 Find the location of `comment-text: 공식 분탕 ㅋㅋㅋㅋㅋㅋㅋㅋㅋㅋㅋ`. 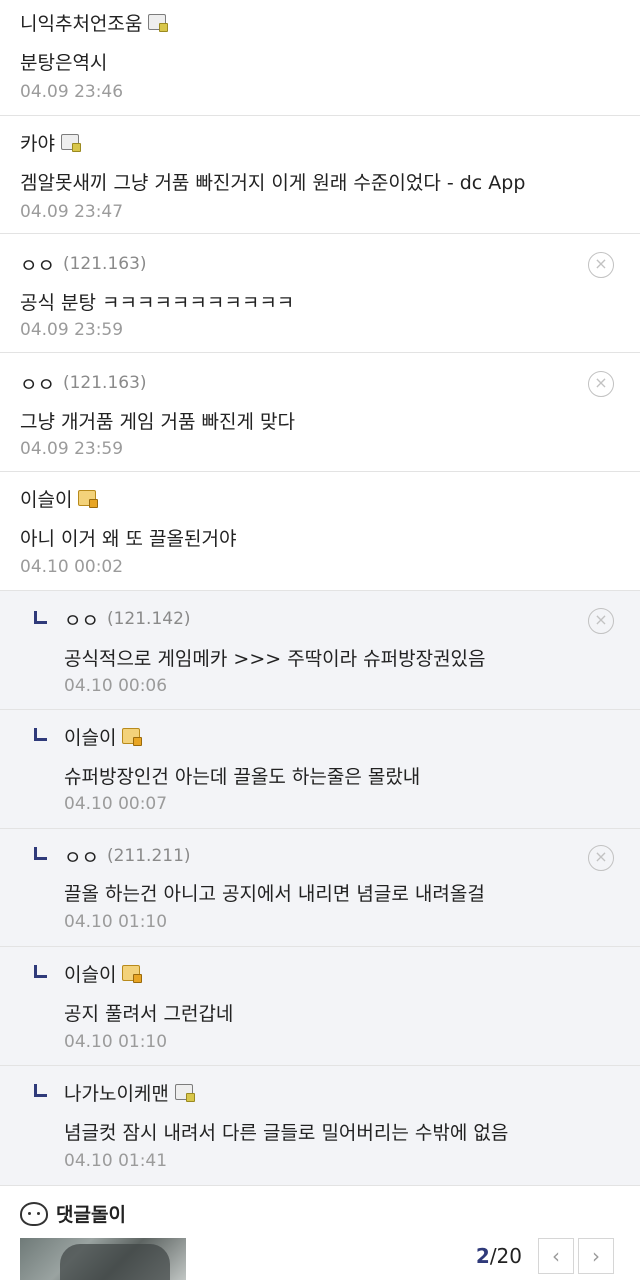

comment-text: 공식 분탕 ㅋㅋㅋㅋㅋㅋㅋㅋㅋㅋㅋ is located at coordinates (157, 303).